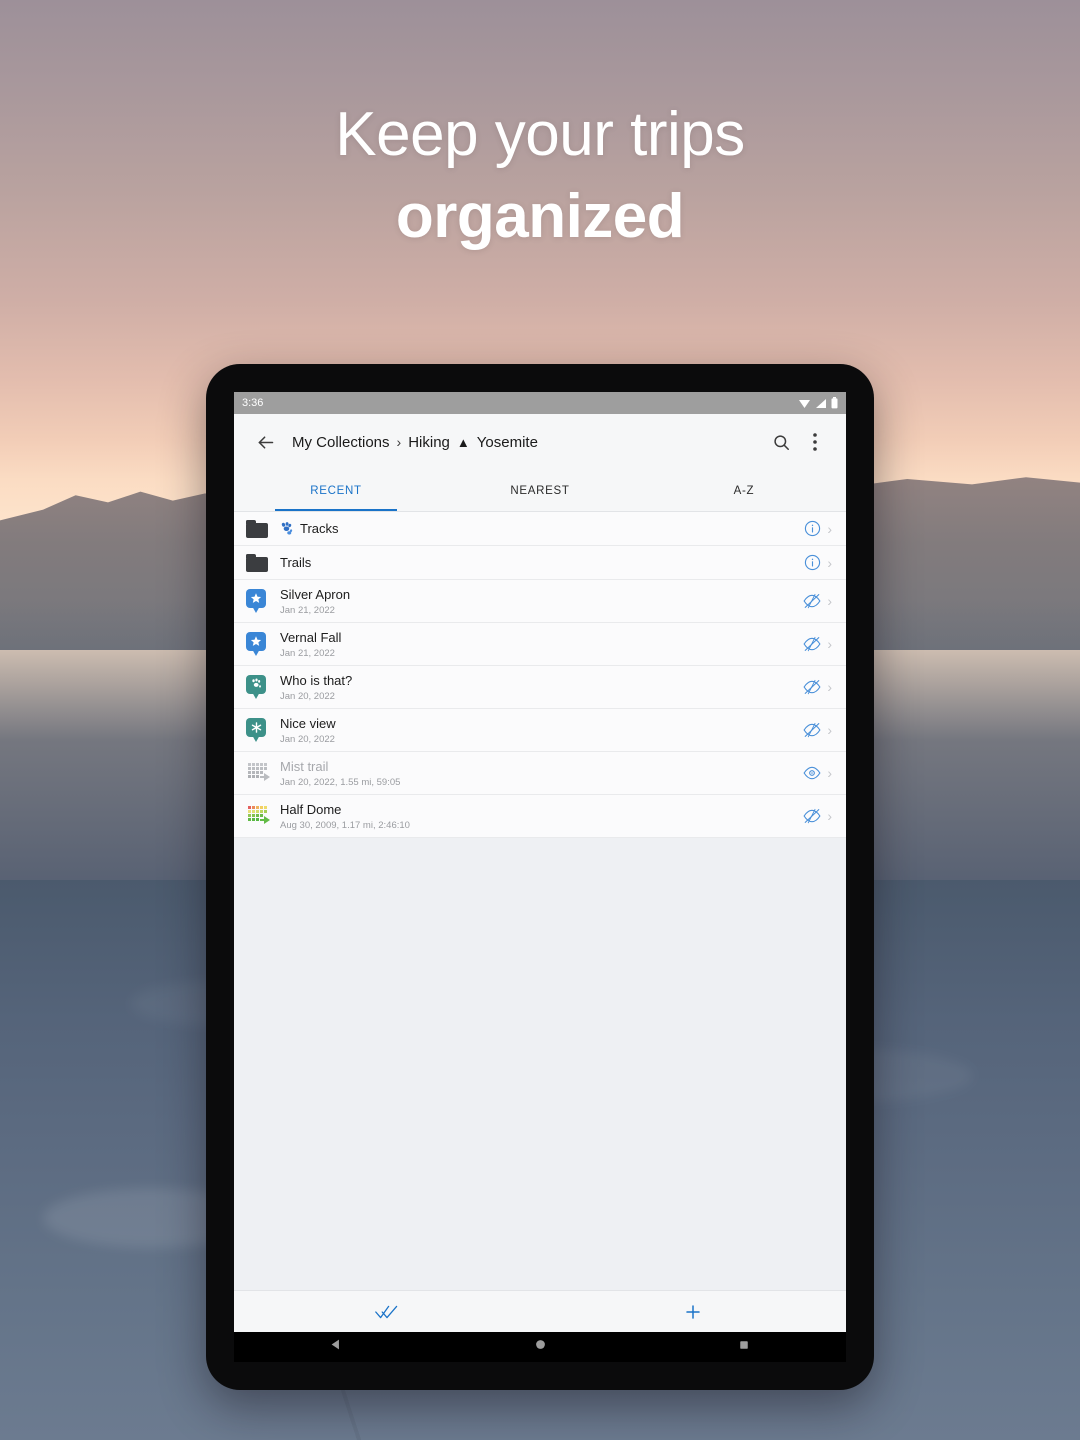  I want to click on item-title: Half Dome, so click(311, 809).